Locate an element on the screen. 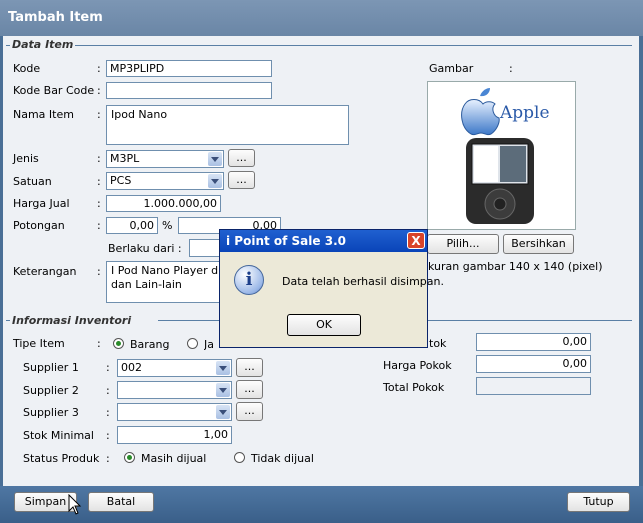  satuan-value: PCS is located at coordinates (121, 180).